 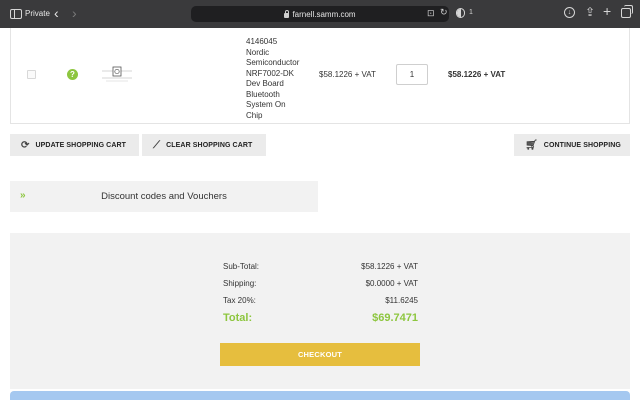 What do you see at coordinates (569, 12) in the screenshot?
I see `download-icon: ↓` at bounding box center [569, 12].